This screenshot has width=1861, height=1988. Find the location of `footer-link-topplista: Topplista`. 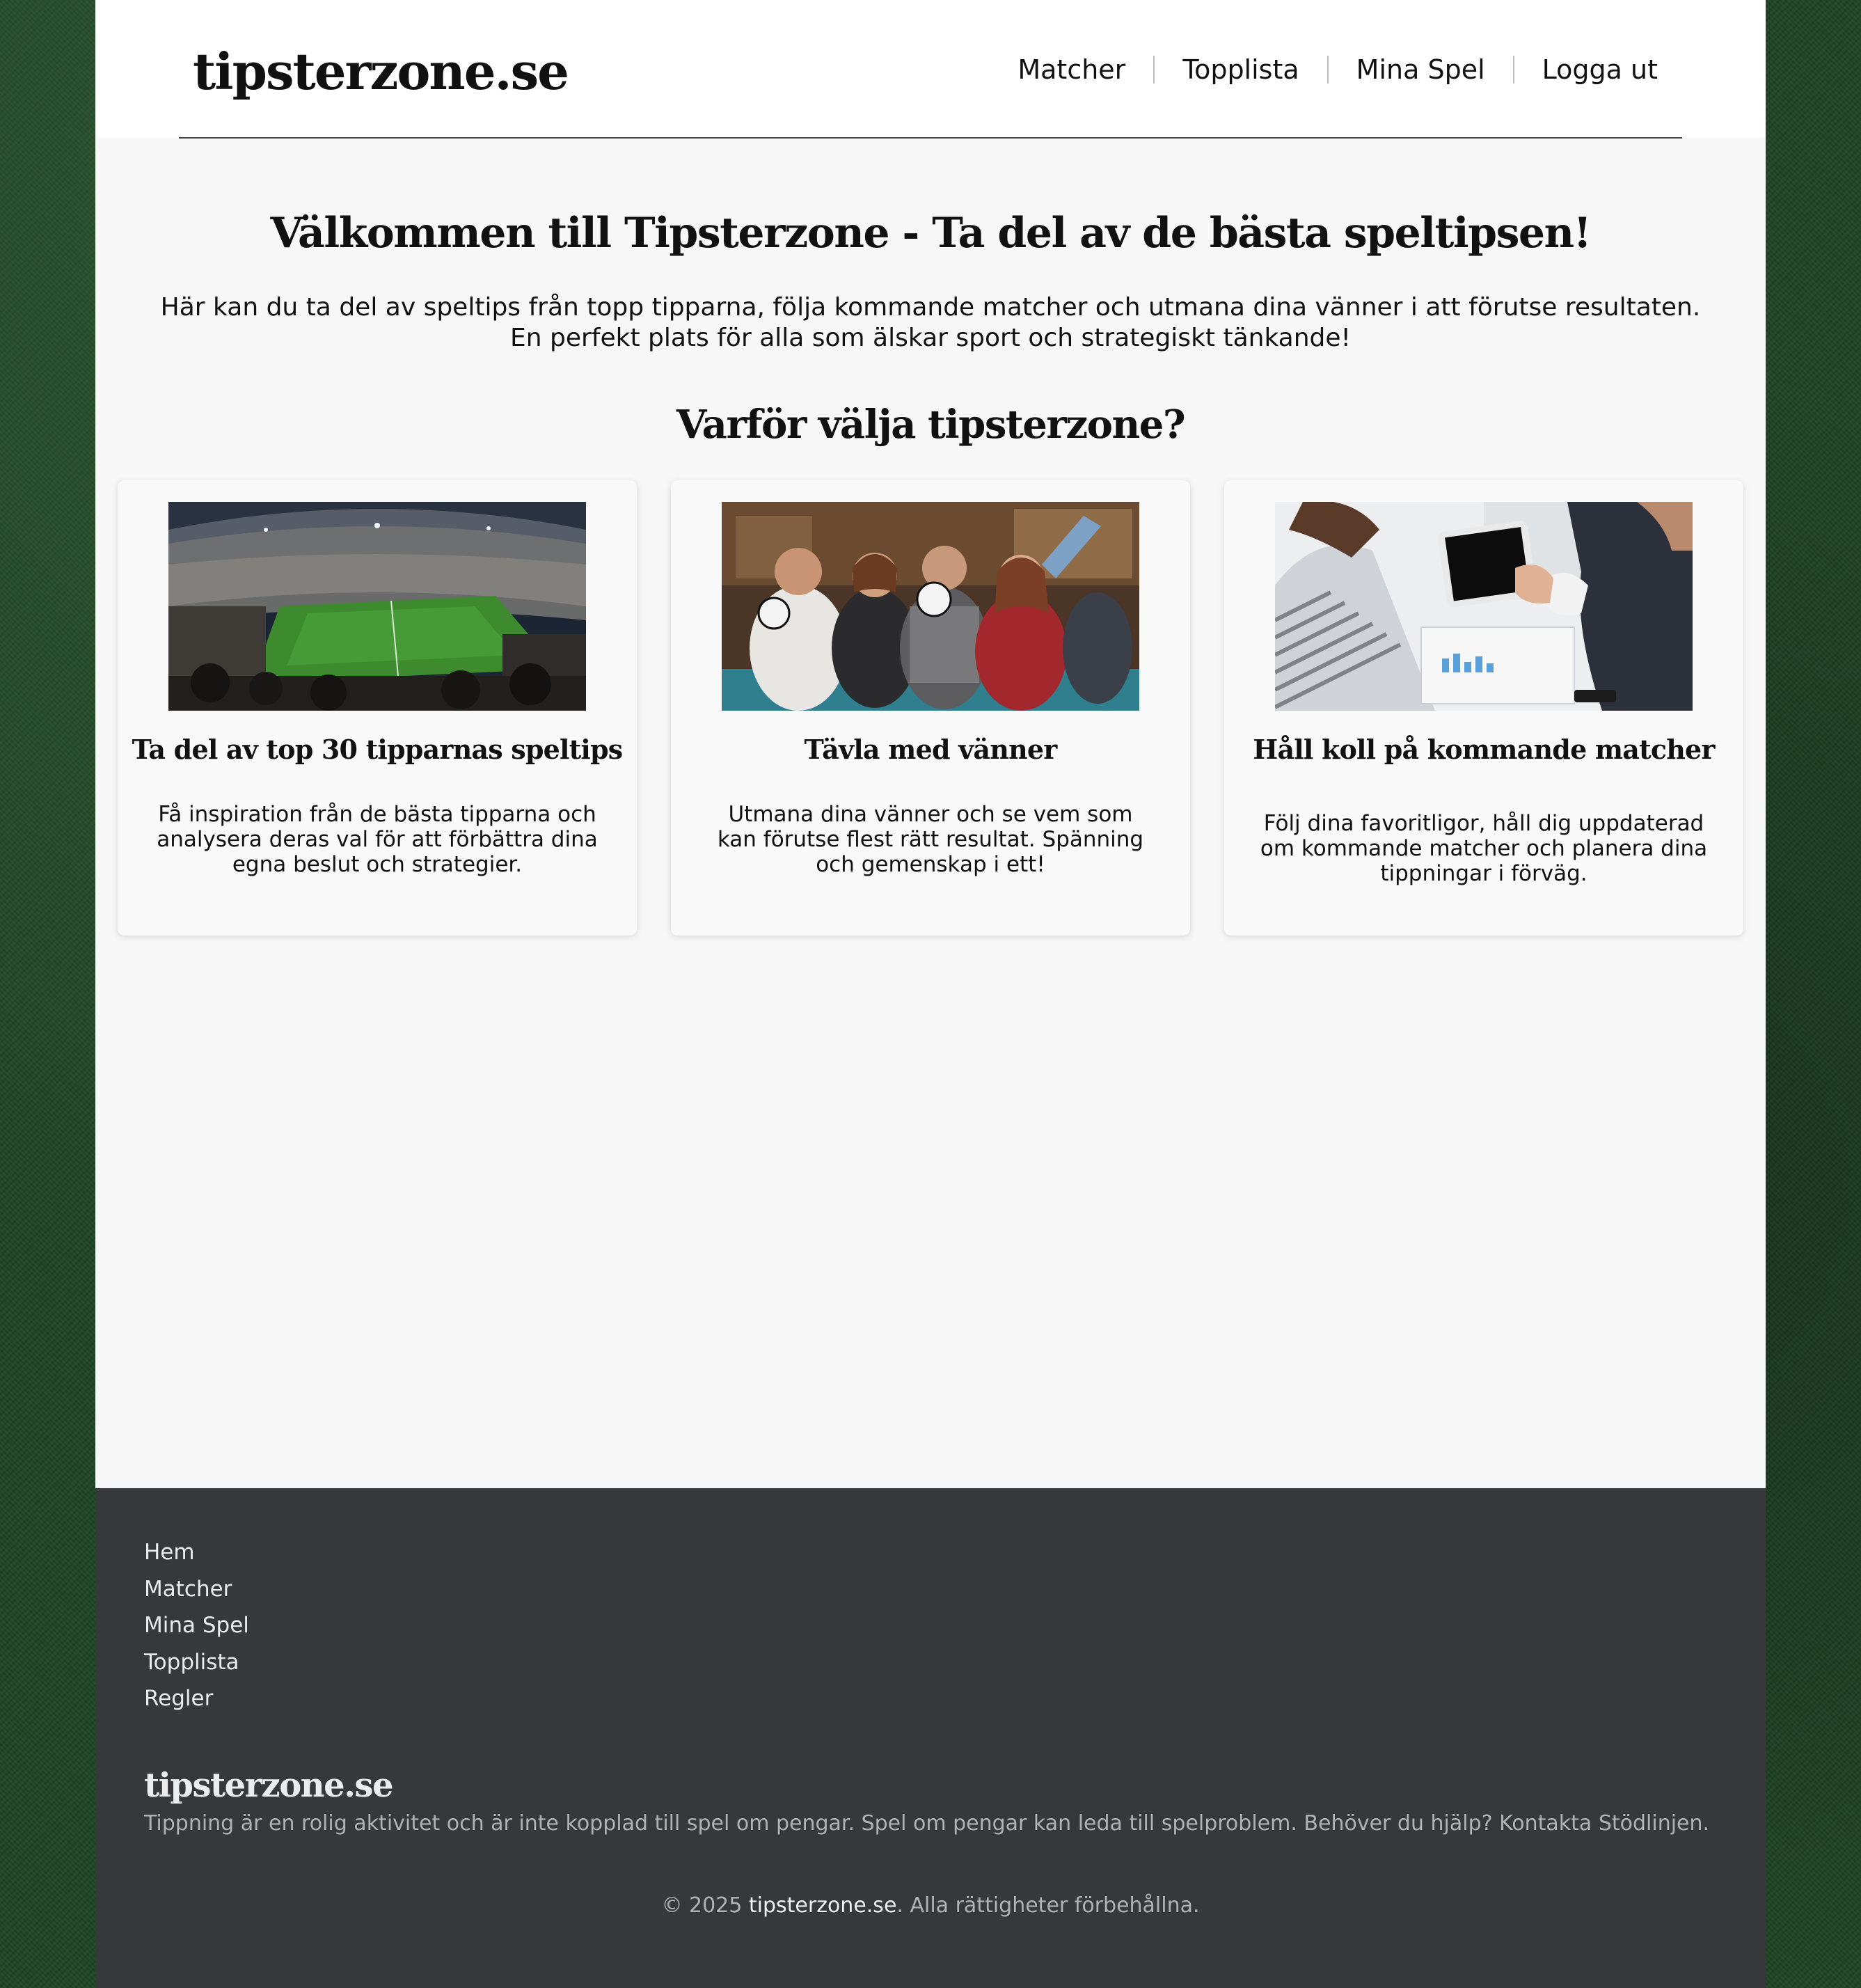

footer-link-topplista: Topplista is located at coordinates (196, 1663).